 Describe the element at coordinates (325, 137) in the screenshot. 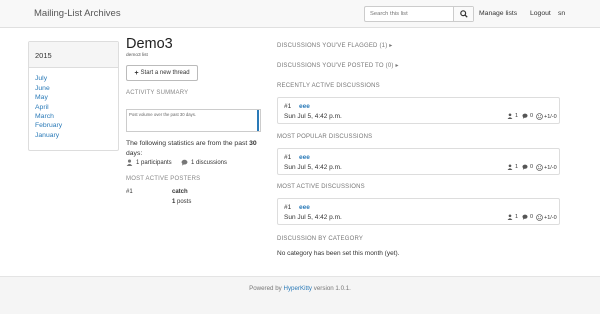

I see `most-popular-title: MOST POPULAR DISCUSSIONS` at that location.